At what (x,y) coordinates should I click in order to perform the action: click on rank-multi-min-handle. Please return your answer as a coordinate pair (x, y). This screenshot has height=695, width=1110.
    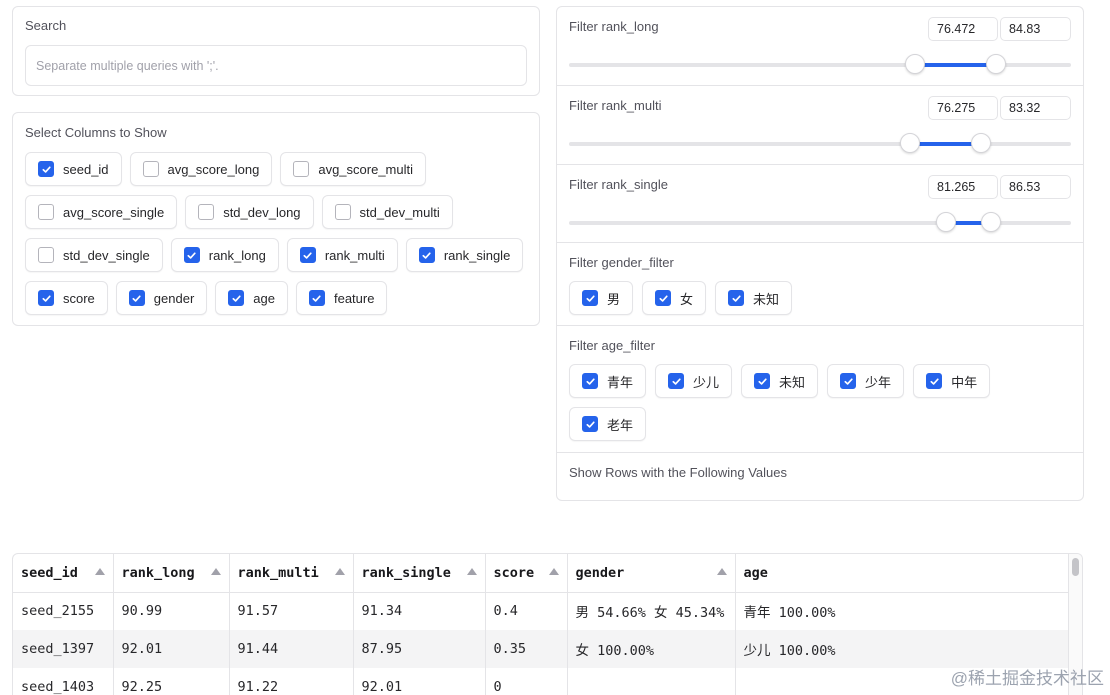
    Looking at the image, I should click on (910, 143).